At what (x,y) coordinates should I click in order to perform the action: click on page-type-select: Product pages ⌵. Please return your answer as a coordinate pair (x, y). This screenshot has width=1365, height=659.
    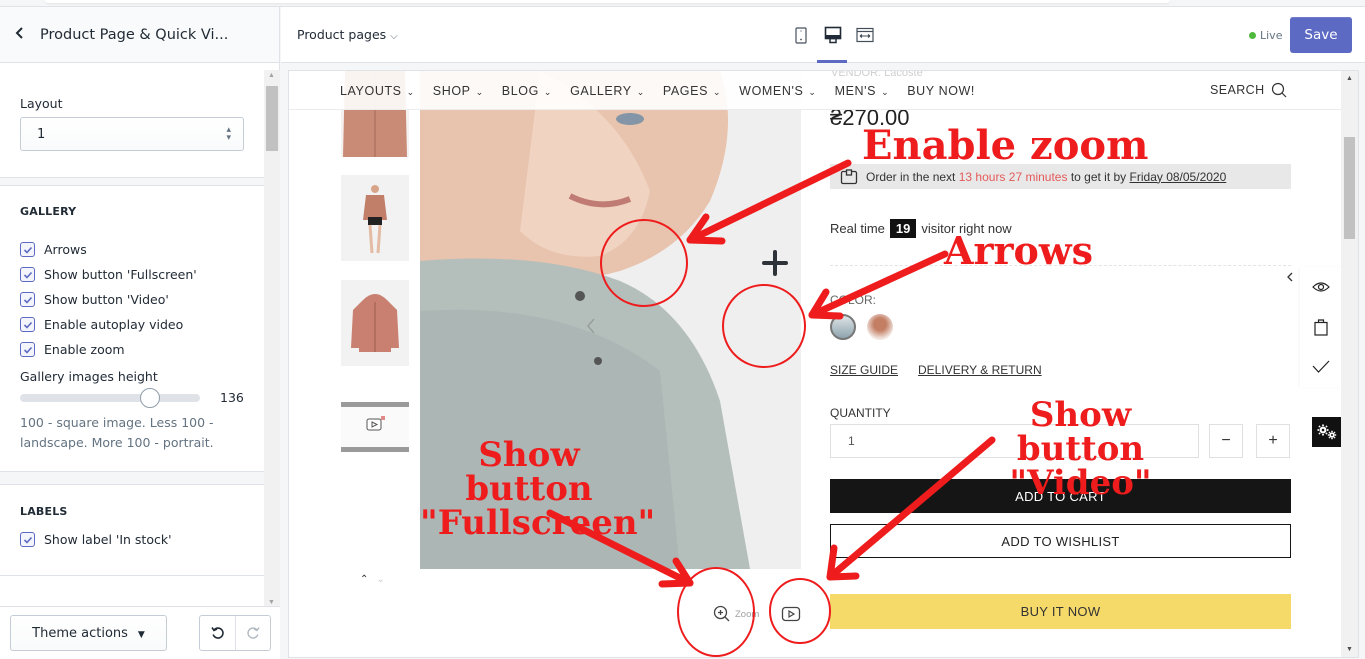
    Looking at the image, I should click on (347, 34).